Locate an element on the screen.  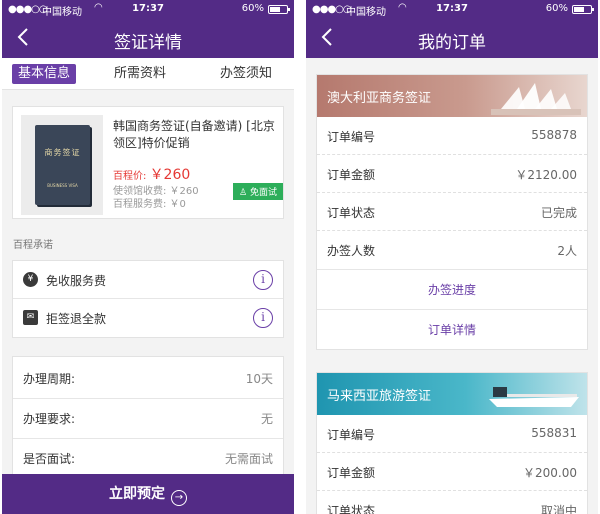
detail-value: 无 is located at coordinates (266, 419).